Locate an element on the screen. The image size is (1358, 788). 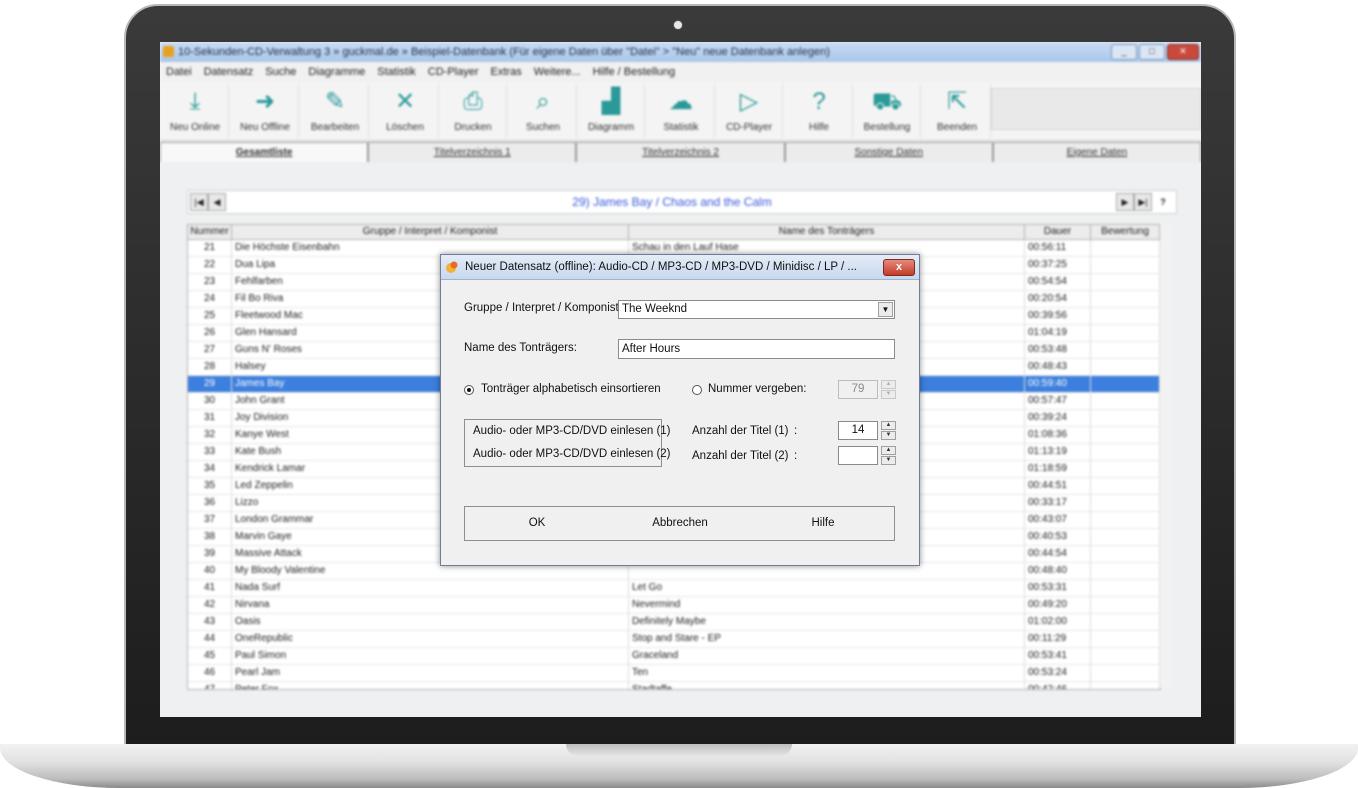
column-header: Dauer is located at coordinates (1058, 232).